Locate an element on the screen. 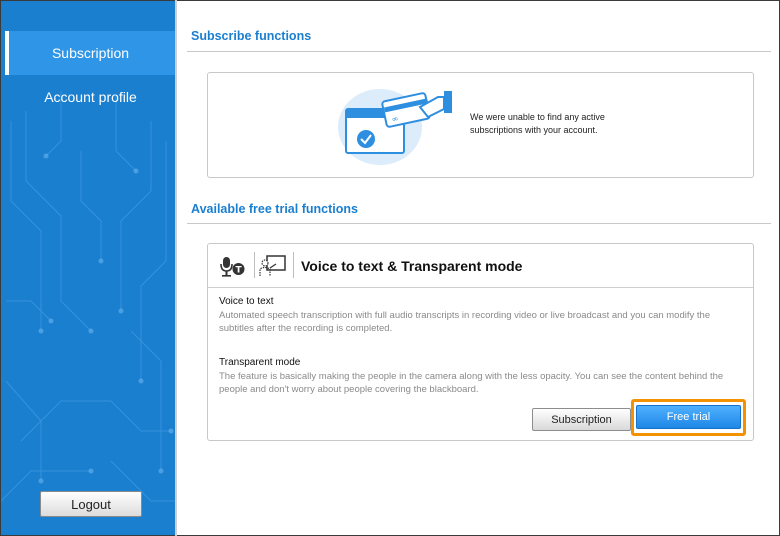 The image size is (780, 536). free-trial-button: Free trial is located at coordinates (688, 417).